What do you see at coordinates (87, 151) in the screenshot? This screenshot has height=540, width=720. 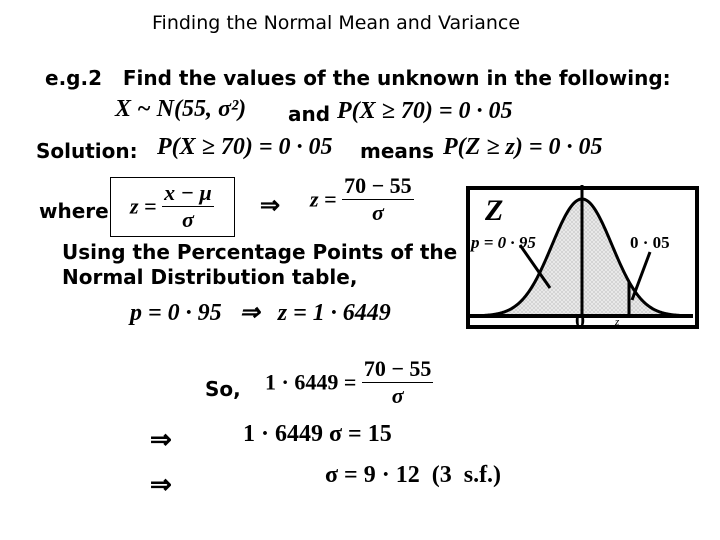 I see `solution-label: Solution:` at bounding box center [87, 151].